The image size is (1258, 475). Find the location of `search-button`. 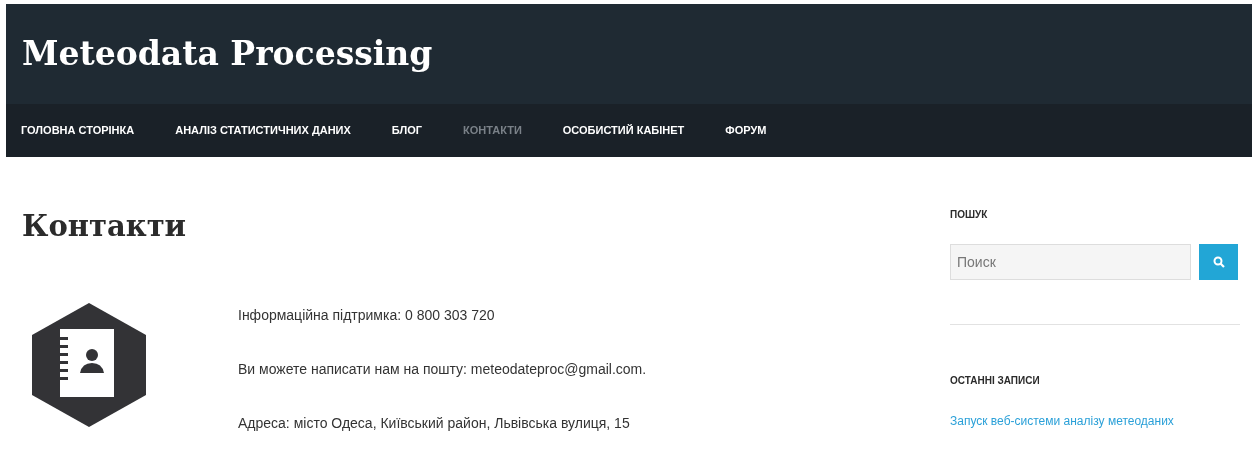

search-button is located at coordinates (1218, 262).